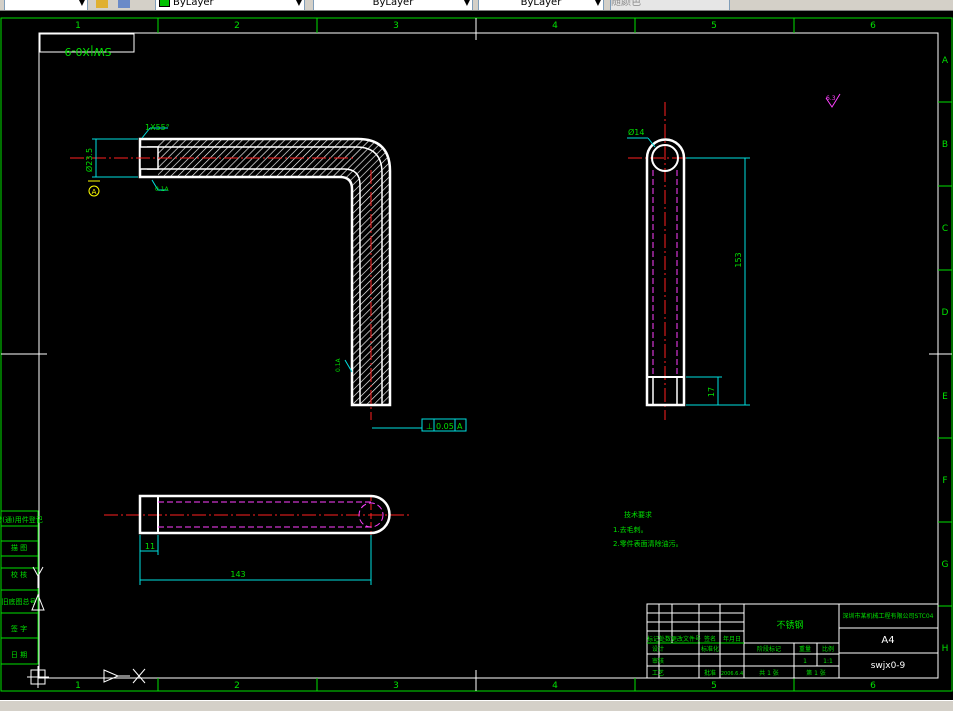 This screenshot has height=711, width=953. What do you see at coordinates (664, 261) in the screenshot?
I see `side-view-pipe` at bounding box center [664, 261].